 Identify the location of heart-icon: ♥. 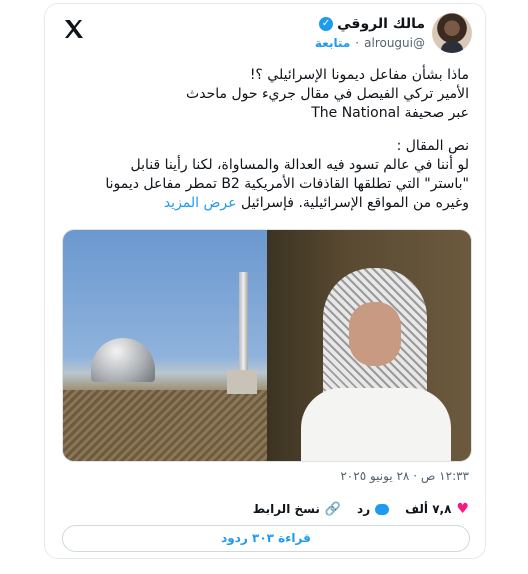
(462, 509).